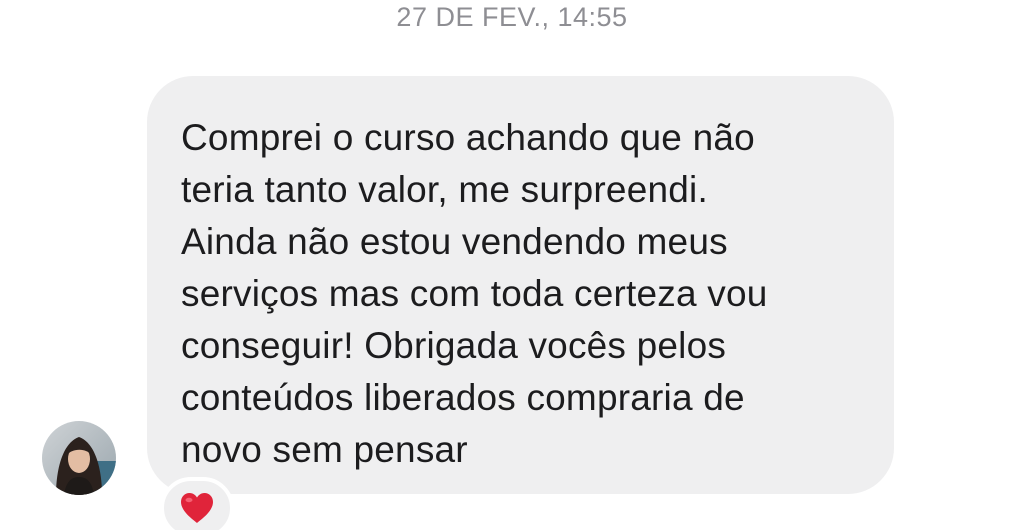 Image resolution: width=1024 pixels, height=530 pixels. I want to click on sender-avatar, so click(79, 458).